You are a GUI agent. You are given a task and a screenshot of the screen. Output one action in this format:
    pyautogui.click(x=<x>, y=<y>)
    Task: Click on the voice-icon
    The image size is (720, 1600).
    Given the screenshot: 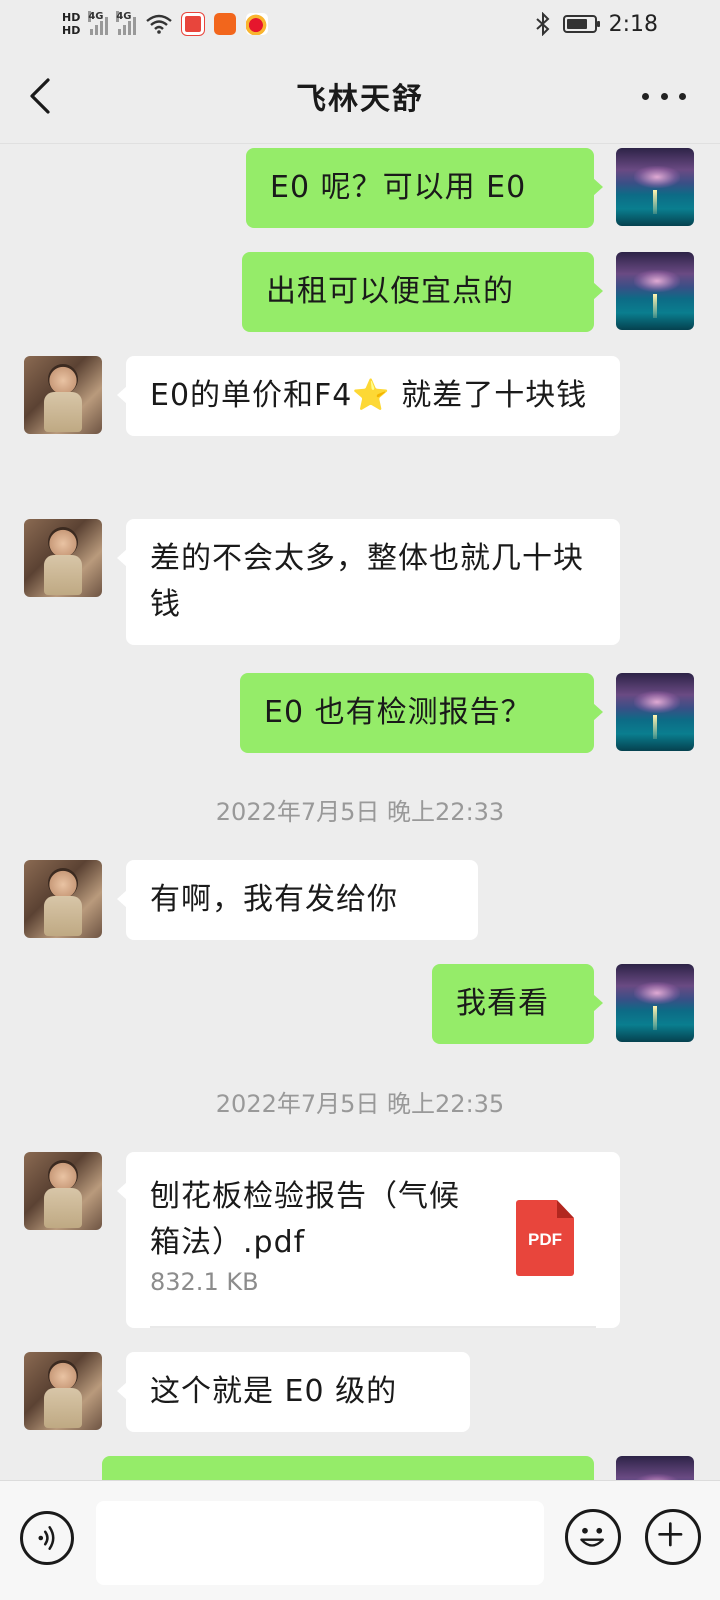 What is the action you would take?
    pyautogui.click(x=46, y=1538)
    